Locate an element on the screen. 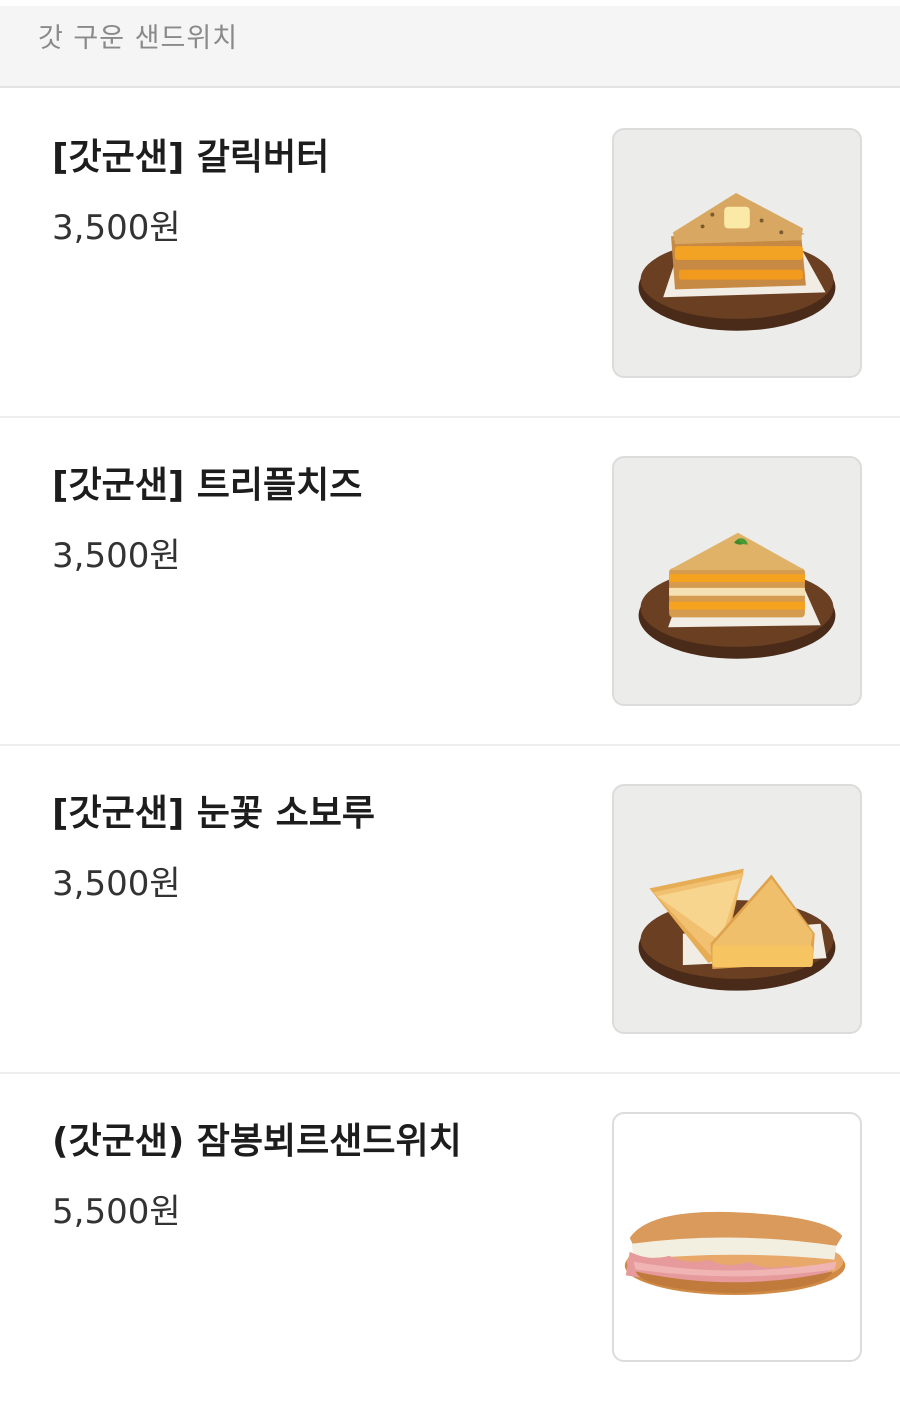 The height and width of the screenshot is (1402, 900). menu-item-name: [갓군샌] 트리플치즈 is located at coordinates (207, 485).